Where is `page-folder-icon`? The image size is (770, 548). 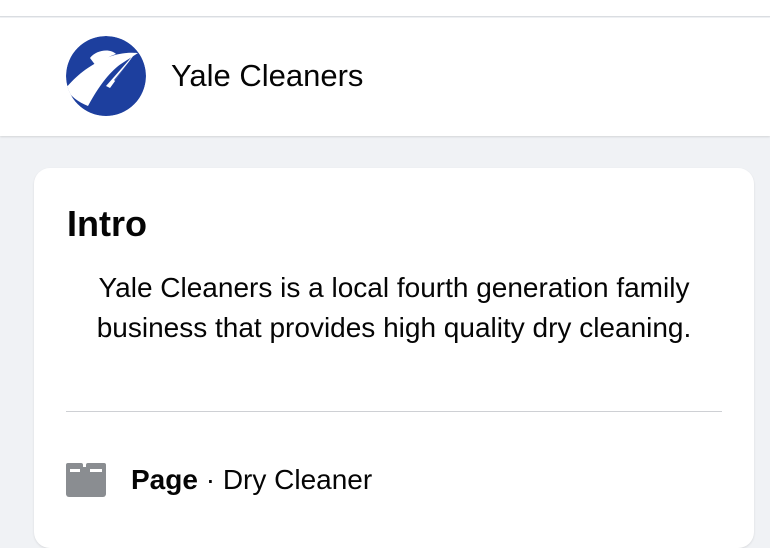 page-folder-icon is located at coordinates (86, 480).